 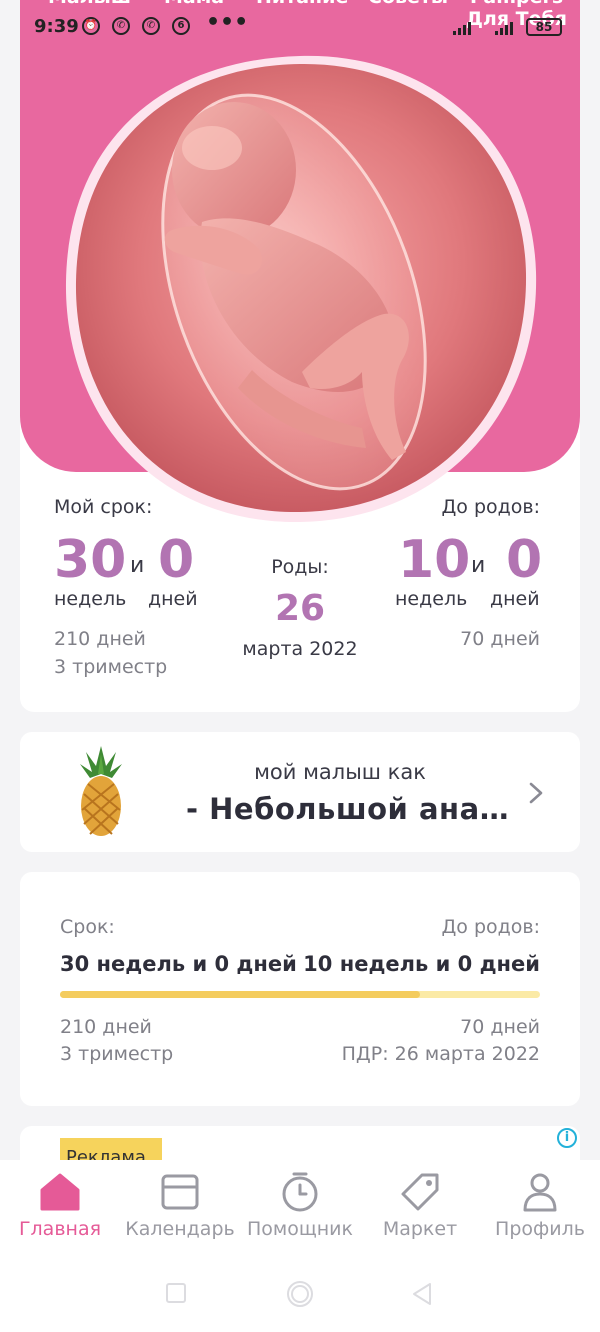 What do you see at coordinates (440, 1054) in the screenshot?
I see `due-date: ПДР: 26 марта 2022` at bounding box center [440, 1054].